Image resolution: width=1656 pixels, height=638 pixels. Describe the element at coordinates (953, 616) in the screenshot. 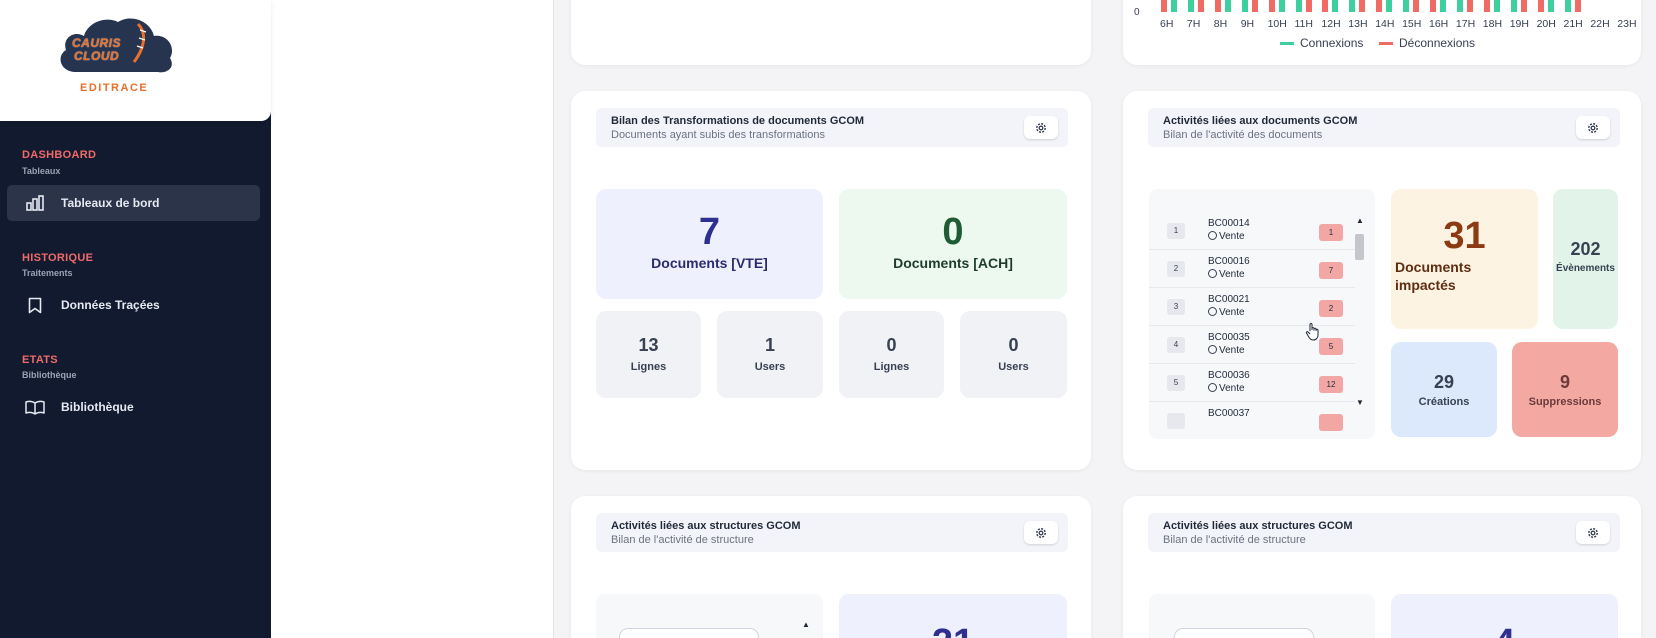

I see `tile-structure-count-left: 21` at that location.